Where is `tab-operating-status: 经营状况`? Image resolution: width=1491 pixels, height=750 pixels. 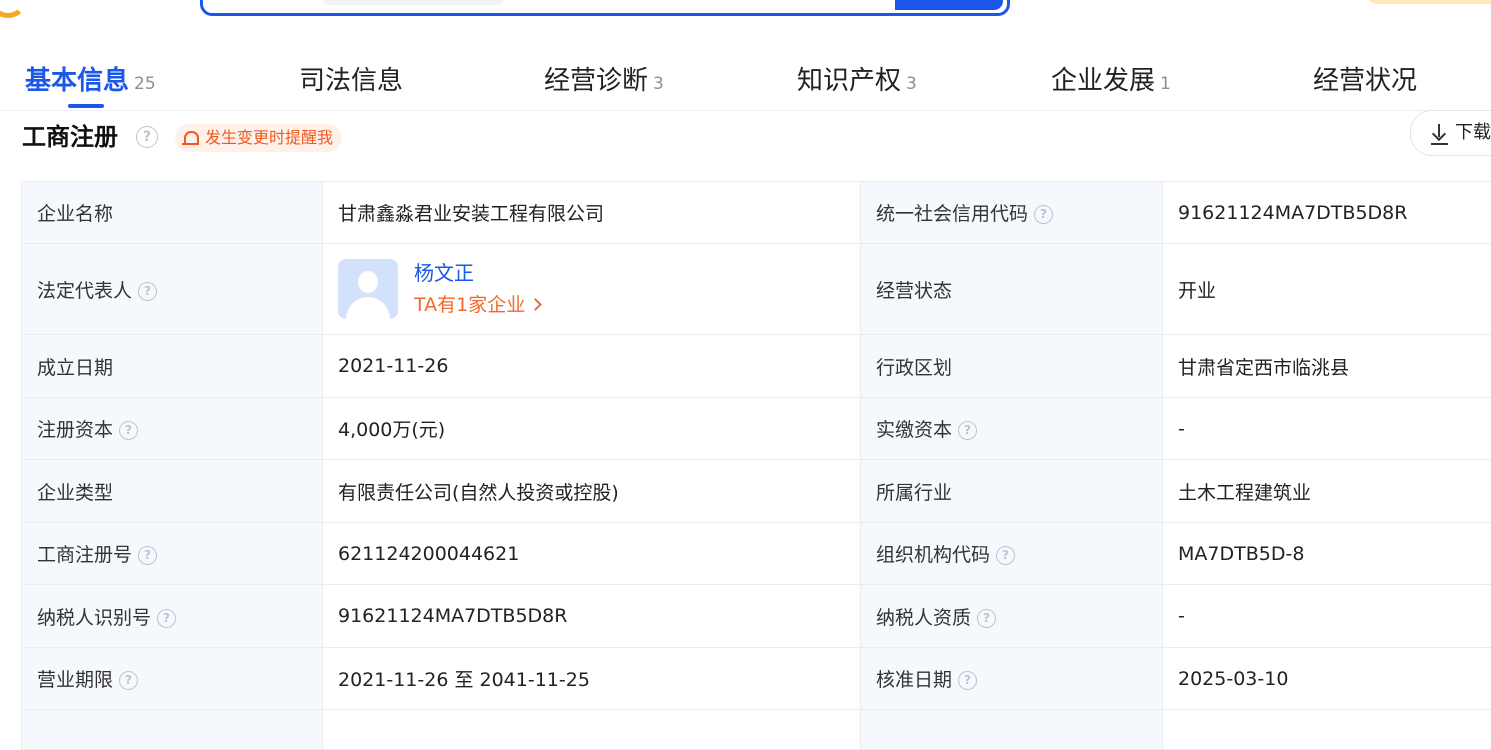 tab-operating-status: 经营状况 is located at coordinates (1365, 81).